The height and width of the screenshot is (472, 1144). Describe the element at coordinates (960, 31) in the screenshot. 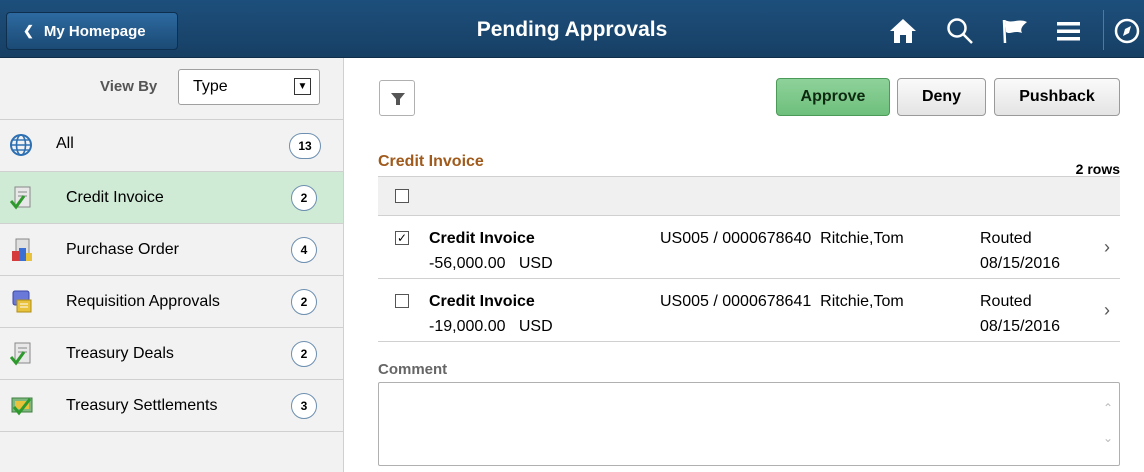

I see `search-icon` at that location.